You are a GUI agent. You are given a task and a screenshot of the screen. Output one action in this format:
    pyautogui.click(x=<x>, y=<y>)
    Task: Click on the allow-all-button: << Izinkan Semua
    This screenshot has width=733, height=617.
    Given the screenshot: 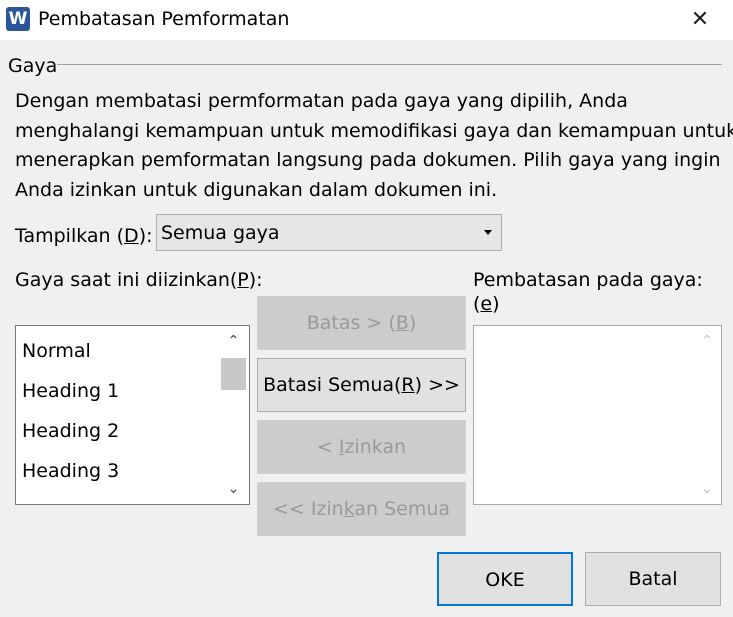 What is the action you would take?
    pyautogui.click(x=361, y=509)
    